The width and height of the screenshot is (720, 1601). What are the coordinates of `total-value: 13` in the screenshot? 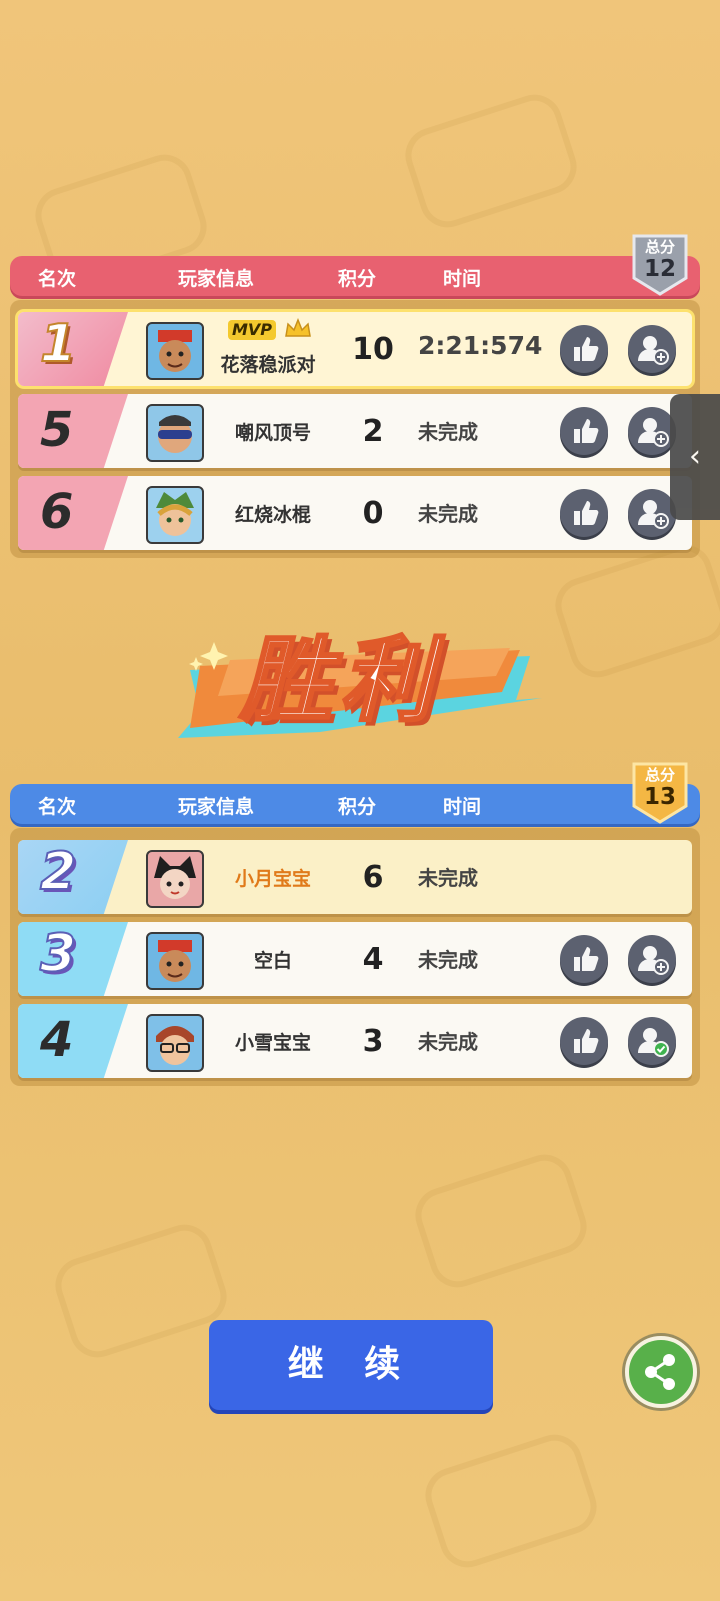 It's located at (659, 797).